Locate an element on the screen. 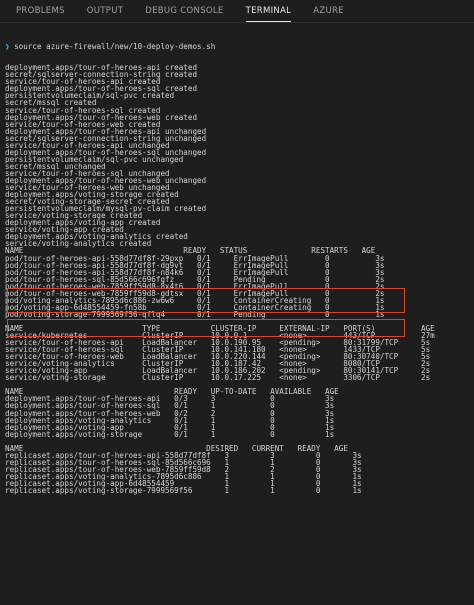  tab-azure: AZURE is located at coordinates (328, 11).